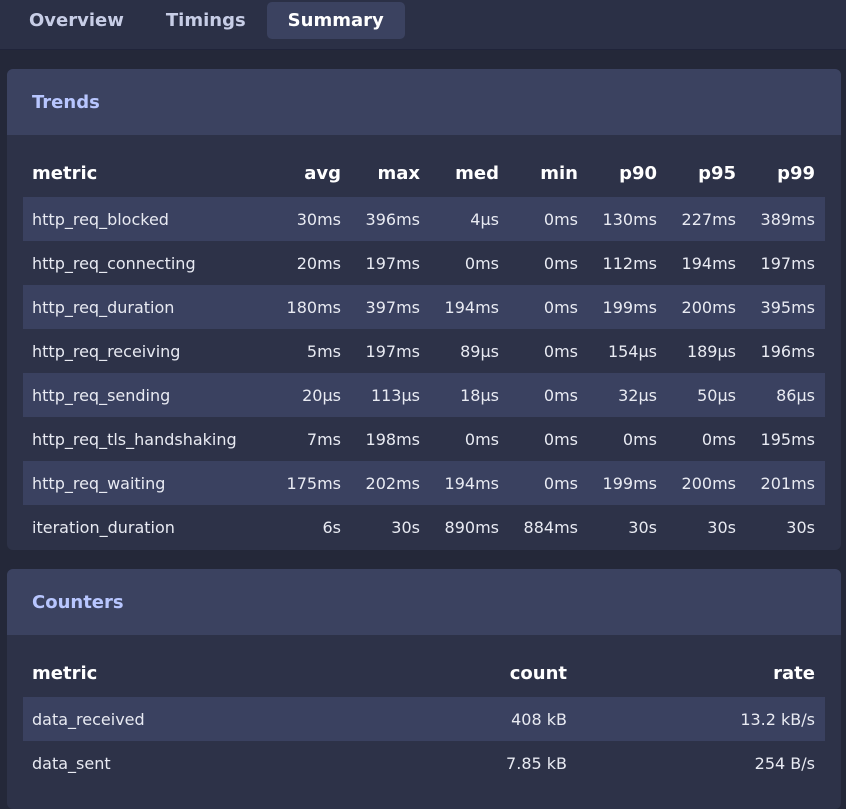 The height and width of the screenshot is (809, 846). Describe the element at coordinates (103, 307) in the screenshot. I see `cell-metric: http_req_duration` at that location.